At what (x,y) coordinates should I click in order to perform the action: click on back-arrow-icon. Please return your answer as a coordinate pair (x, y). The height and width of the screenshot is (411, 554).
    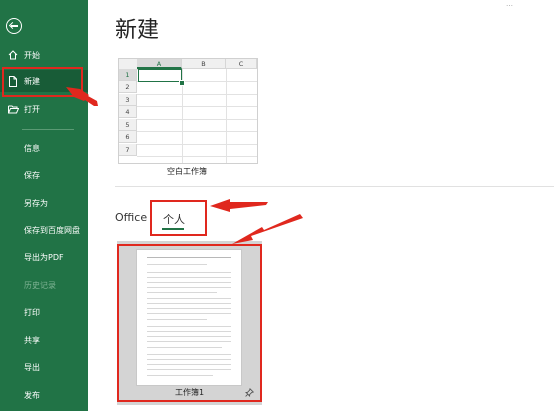
    Looking at the image, I should click on (14, 26).